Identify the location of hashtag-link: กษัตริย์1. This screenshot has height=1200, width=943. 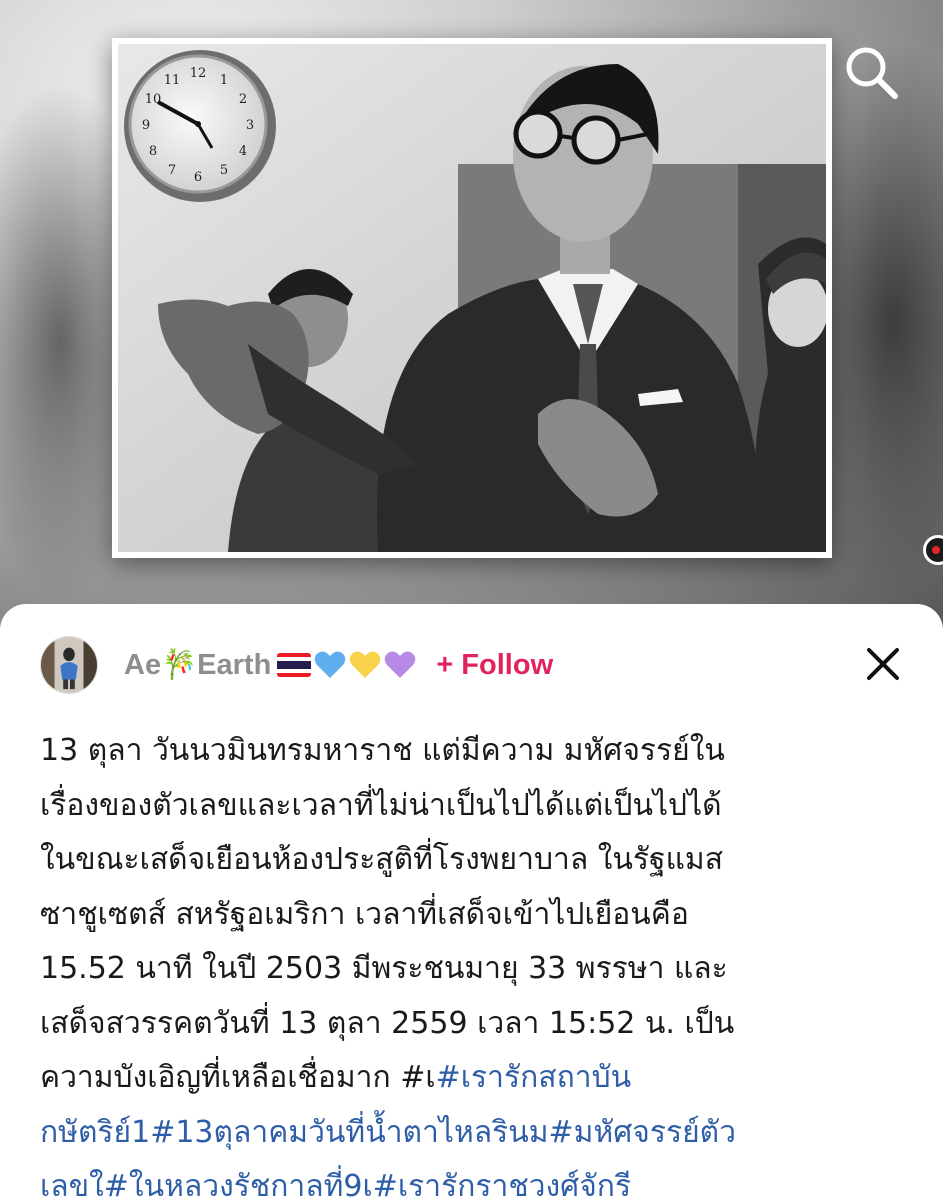
(95, 1132).